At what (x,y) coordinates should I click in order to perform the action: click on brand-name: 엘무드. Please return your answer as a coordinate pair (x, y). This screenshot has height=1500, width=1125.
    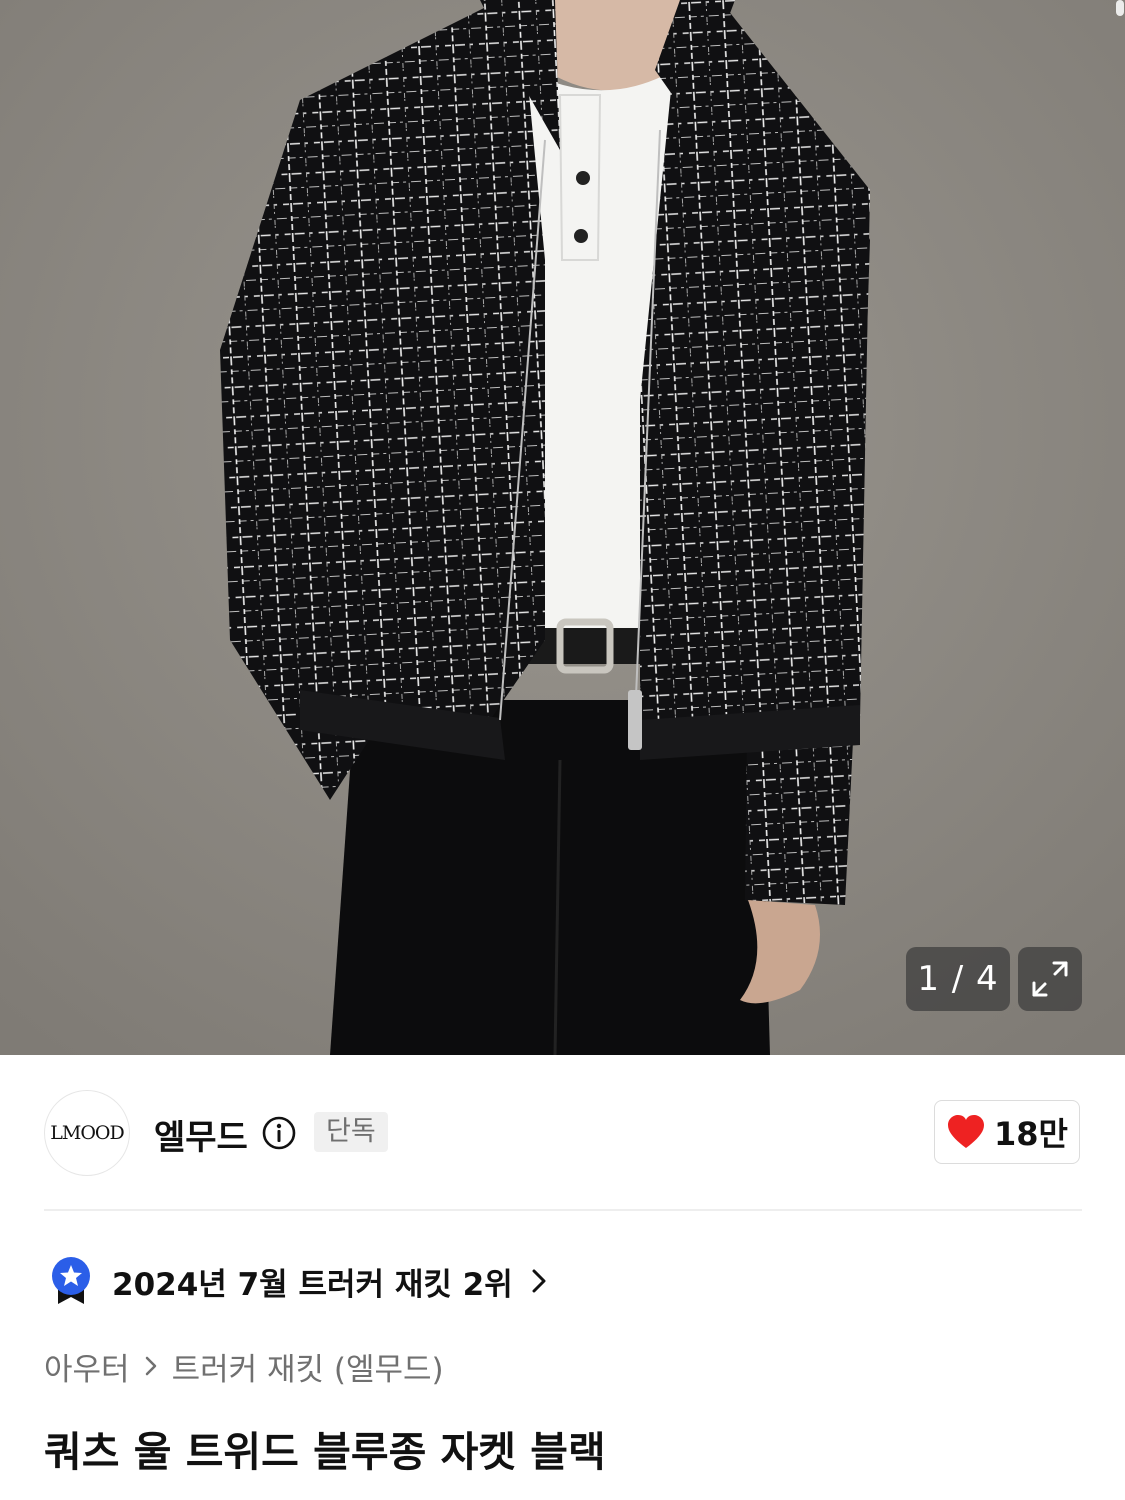
    Looking at the image, I should click on (201, 1134).